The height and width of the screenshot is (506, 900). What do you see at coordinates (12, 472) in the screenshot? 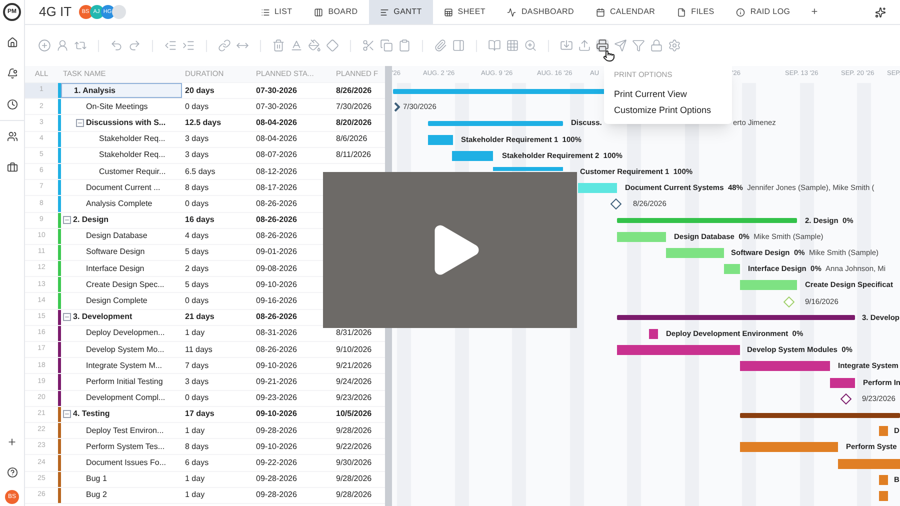
I see `help-icon` at bounding box center [12, 472].